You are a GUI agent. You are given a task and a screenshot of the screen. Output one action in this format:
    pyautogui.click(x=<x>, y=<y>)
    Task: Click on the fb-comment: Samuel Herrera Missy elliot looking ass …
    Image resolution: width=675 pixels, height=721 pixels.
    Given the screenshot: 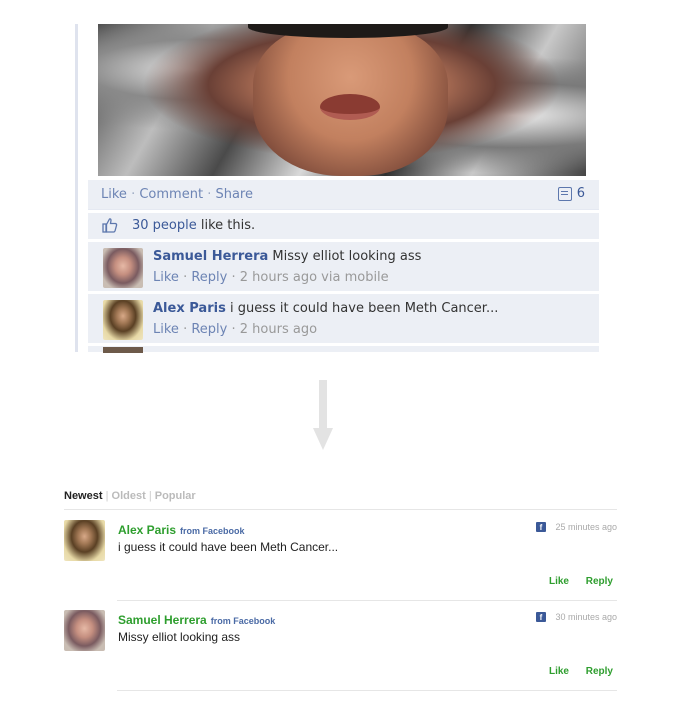 What is the action you would take?
    pyautogui.click(x=343, y=266)
    